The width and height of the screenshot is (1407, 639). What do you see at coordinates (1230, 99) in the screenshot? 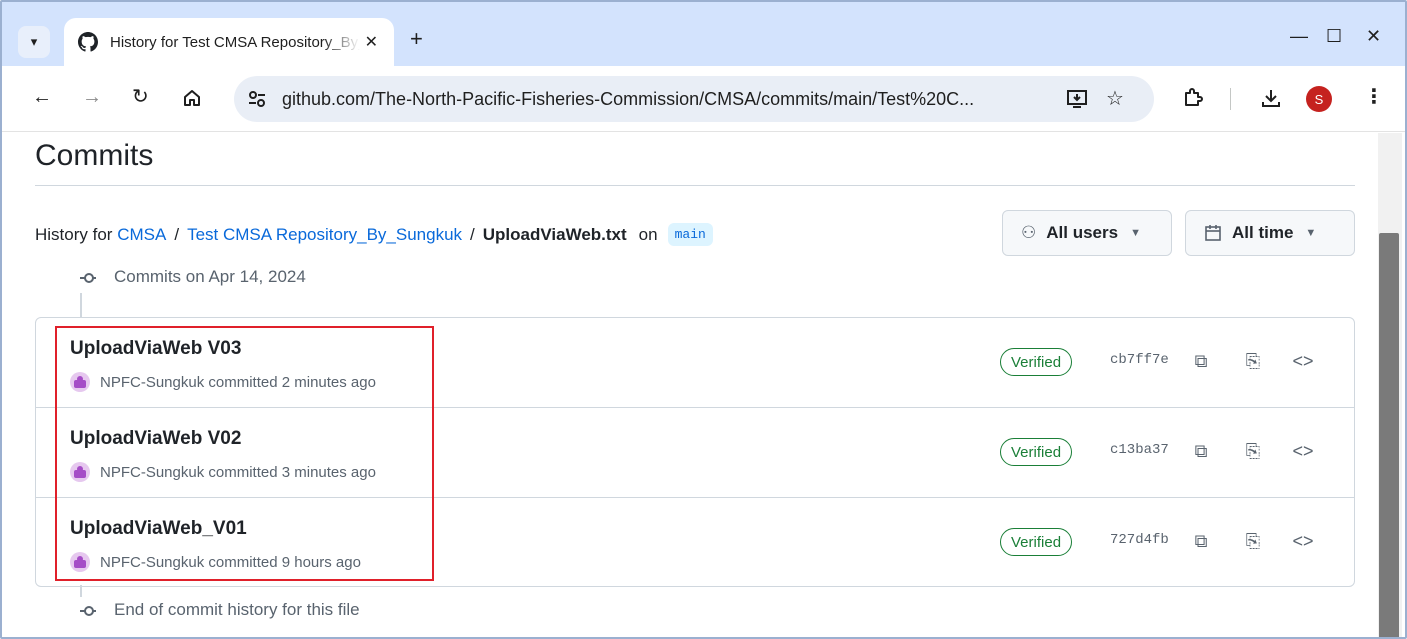
I see `toolbar-divider` at bounding box center [1230, 99].